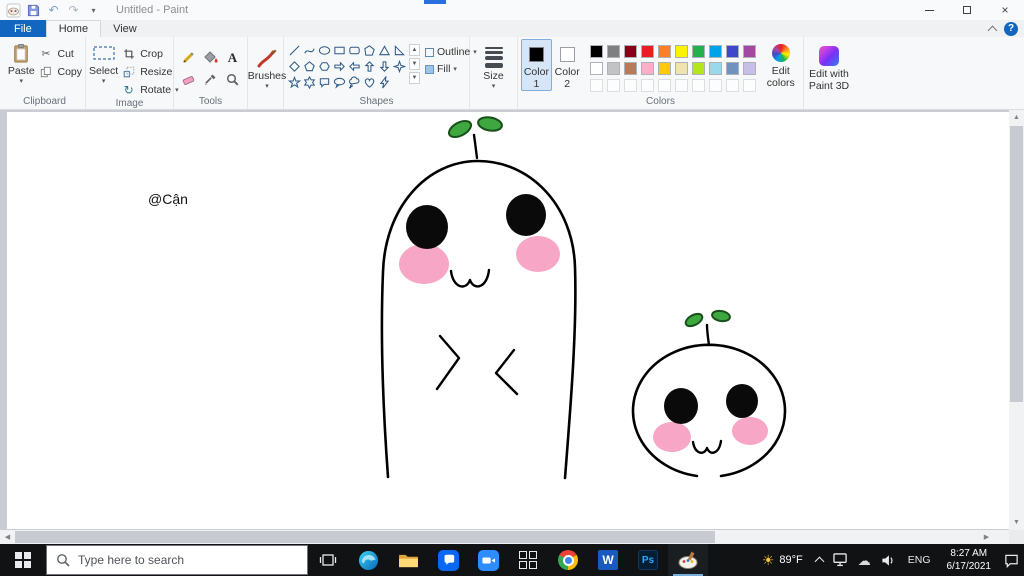 The height and width of the screenshot is (576, 1024). What do you see at coordinates (21, 62) in the screenshot?
I see `paste-button: Paste ▾` at bounding box center [21, 62].